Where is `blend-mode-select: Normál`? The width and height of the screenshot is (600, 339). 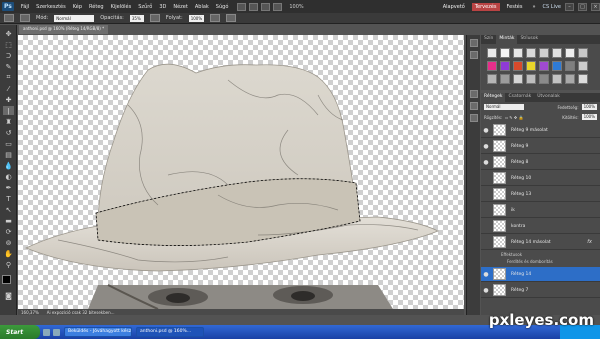
blend-mode-select: Normál is located at coordinates (504, 107).